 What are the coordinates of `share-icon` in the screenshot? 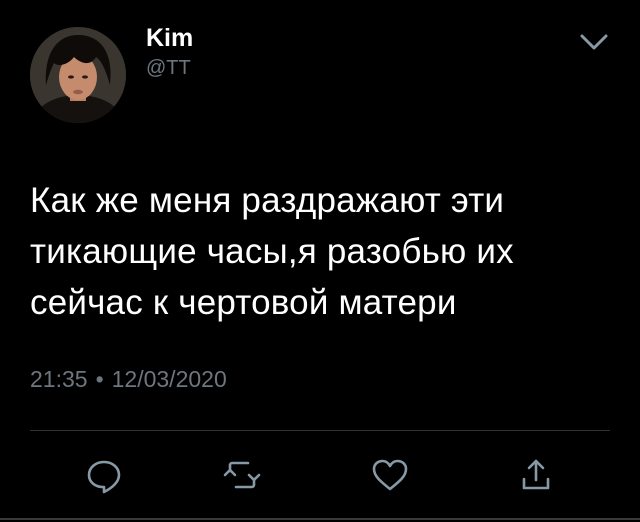 It's located at (536, 474).